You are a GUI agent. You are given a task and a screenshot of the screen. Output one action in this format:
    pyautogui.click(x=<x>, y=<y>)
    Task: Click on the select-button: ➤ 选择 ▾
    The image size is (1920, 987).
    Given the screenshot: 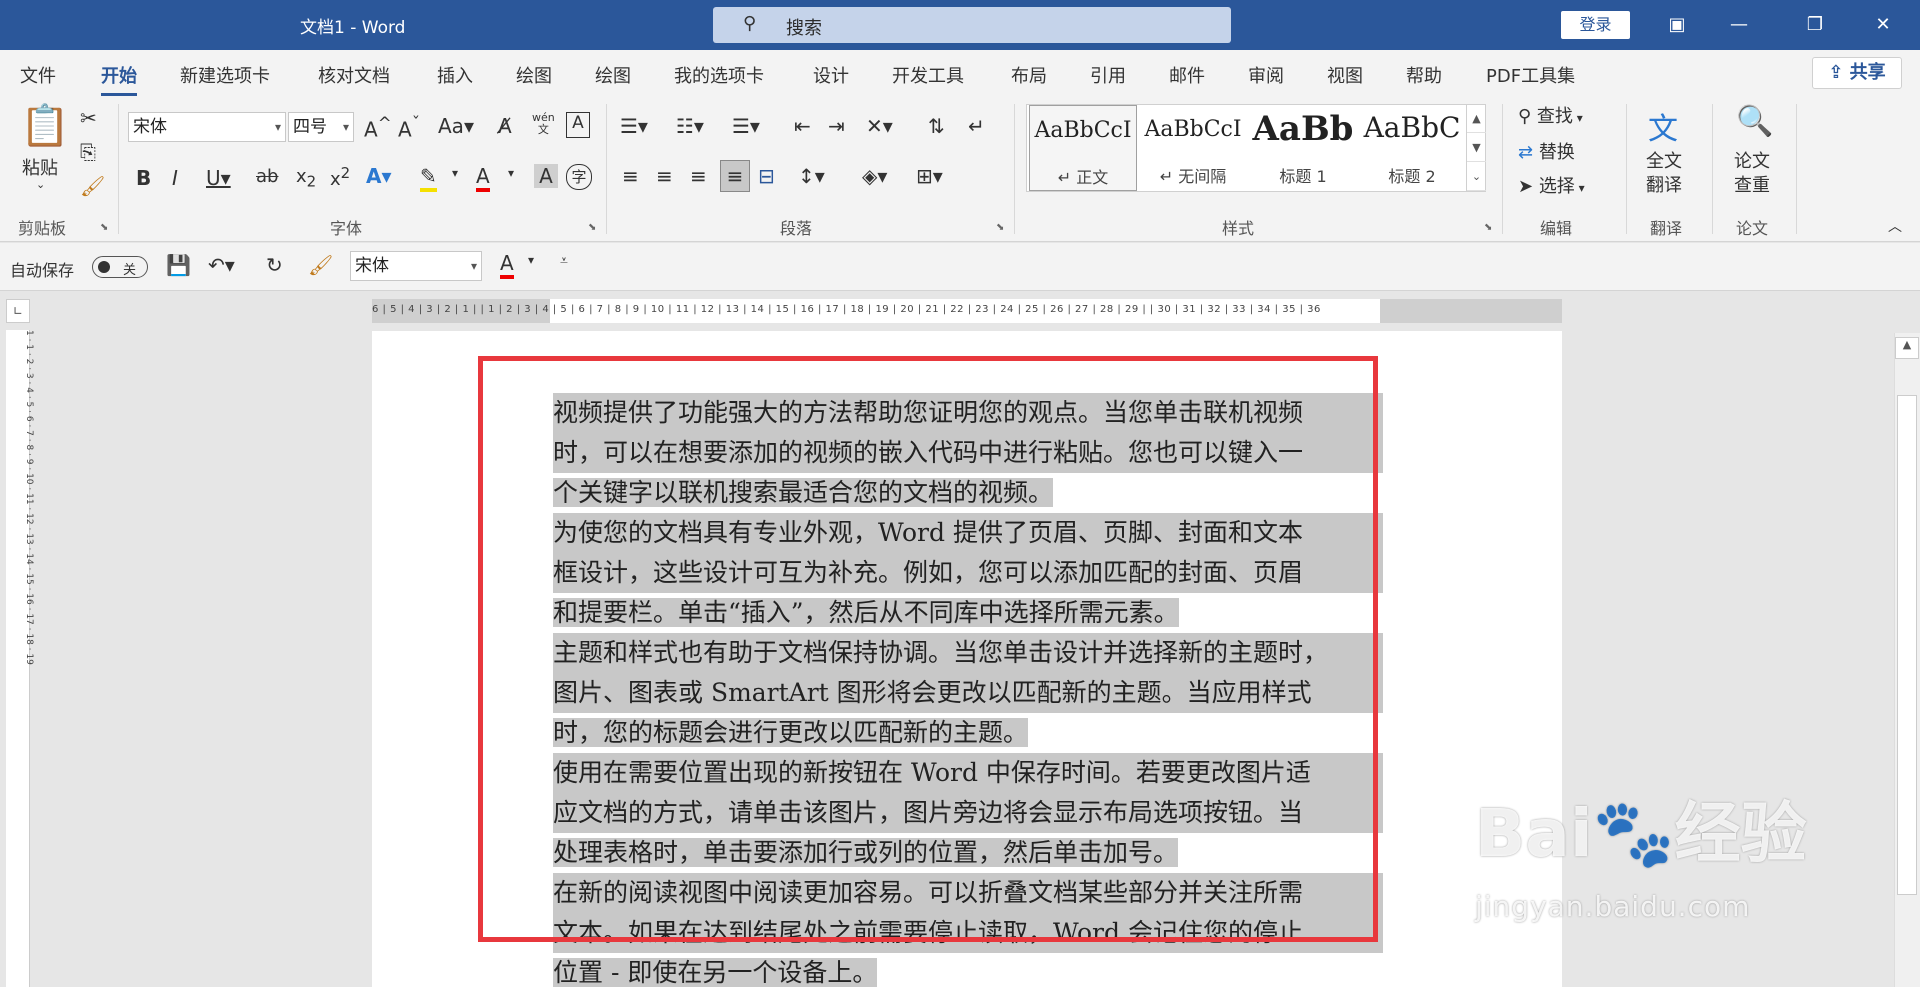 What is the action you would take?
    pyautogui.click(x=1551, y=185)
    